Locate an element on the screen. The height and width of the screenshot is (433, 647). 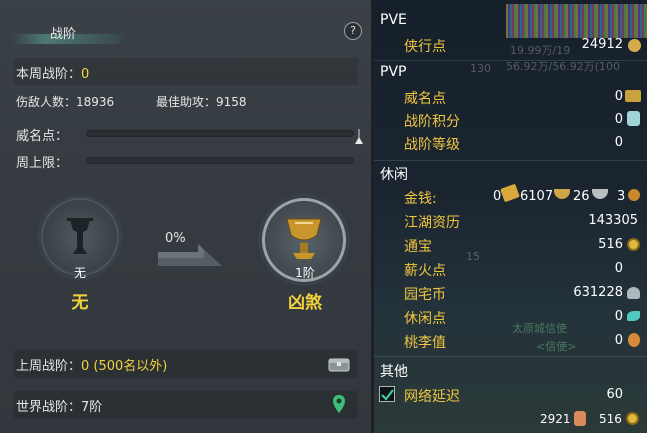
world-rank-label: 世界战阶： is located at coordinates (49, 407).